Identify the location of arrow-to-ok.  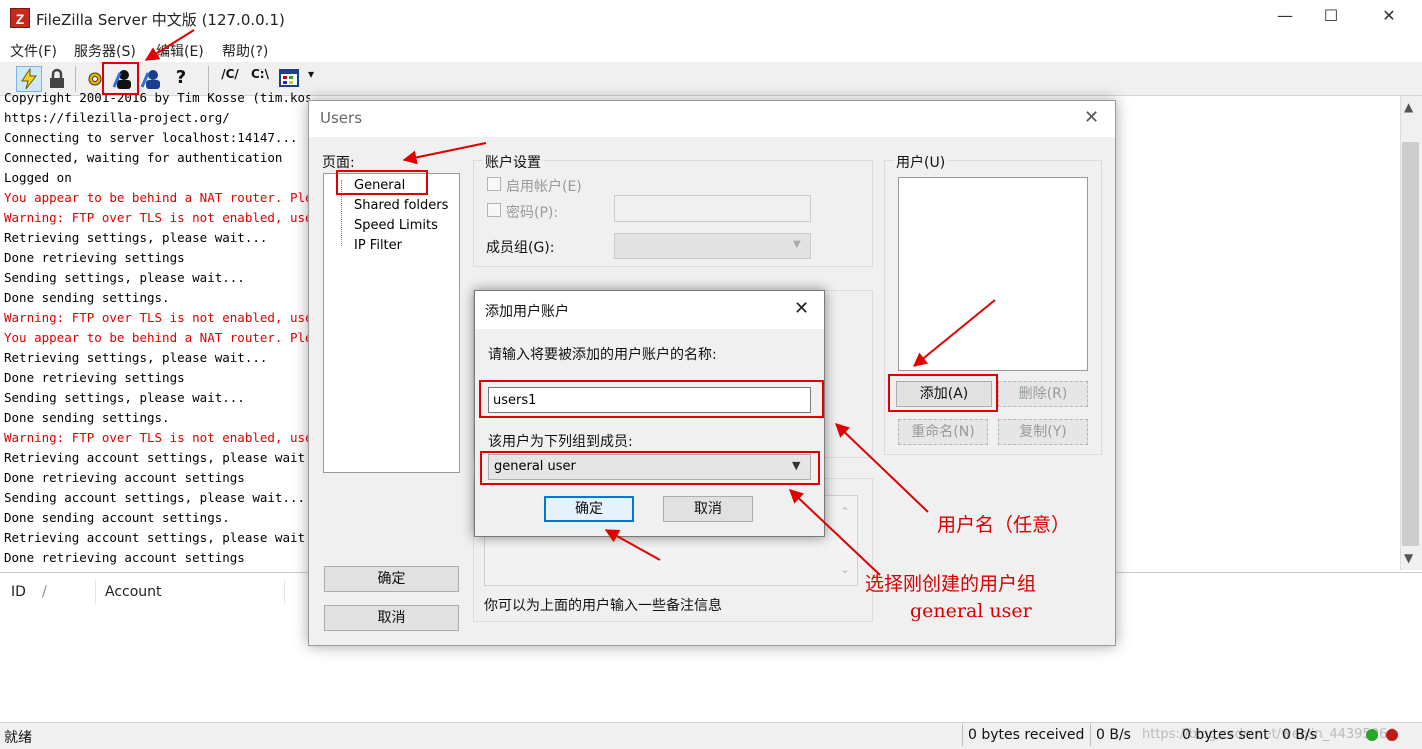
(632, 545).